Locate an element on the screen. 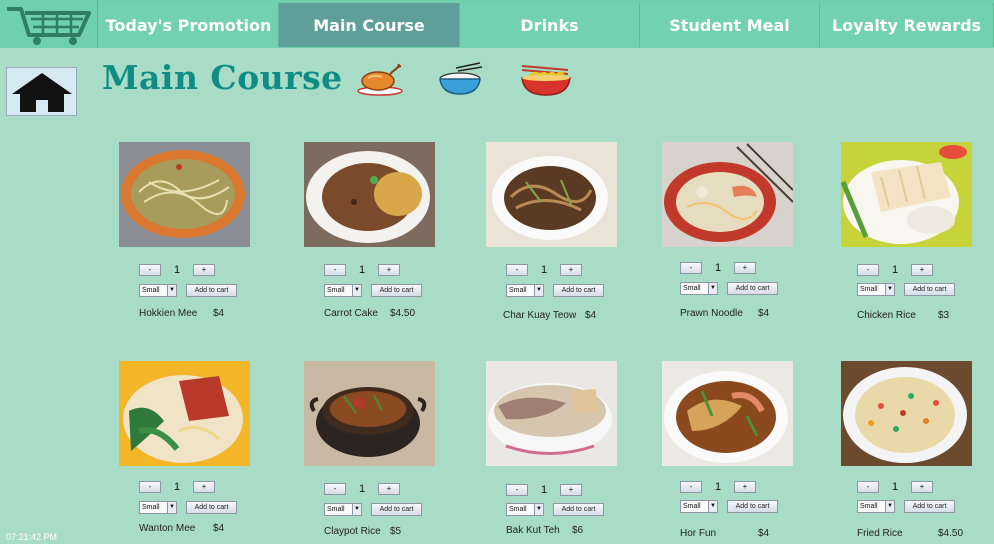  menu-item-fried-rice: - 1 + Small ▼ Add to cart Fried Rice $4.50 is located at coordinates (911, 452).